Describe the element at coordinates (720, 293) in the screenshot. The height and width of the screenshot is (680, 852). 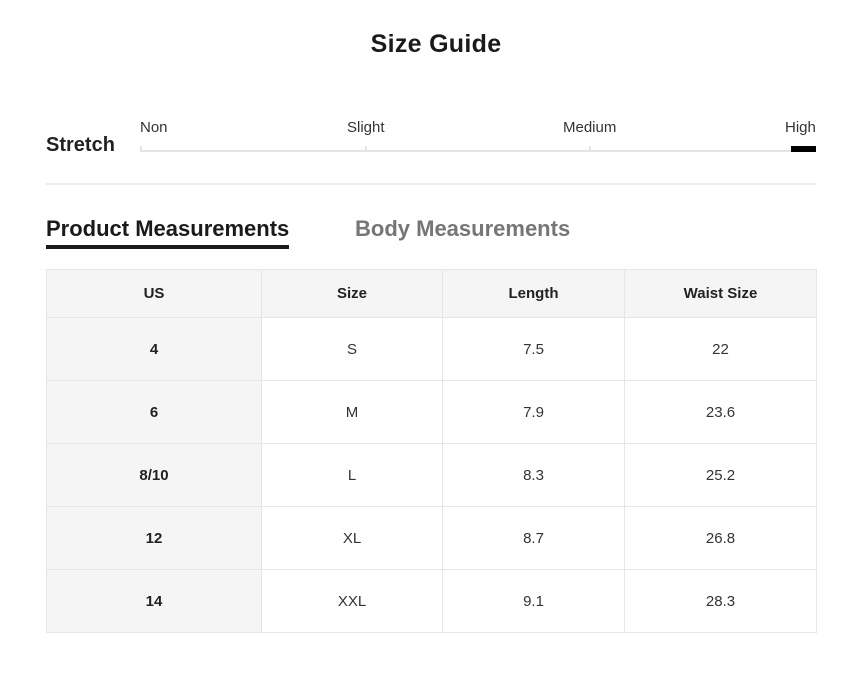
I see `header-waist-size: Waist Size` at that location.